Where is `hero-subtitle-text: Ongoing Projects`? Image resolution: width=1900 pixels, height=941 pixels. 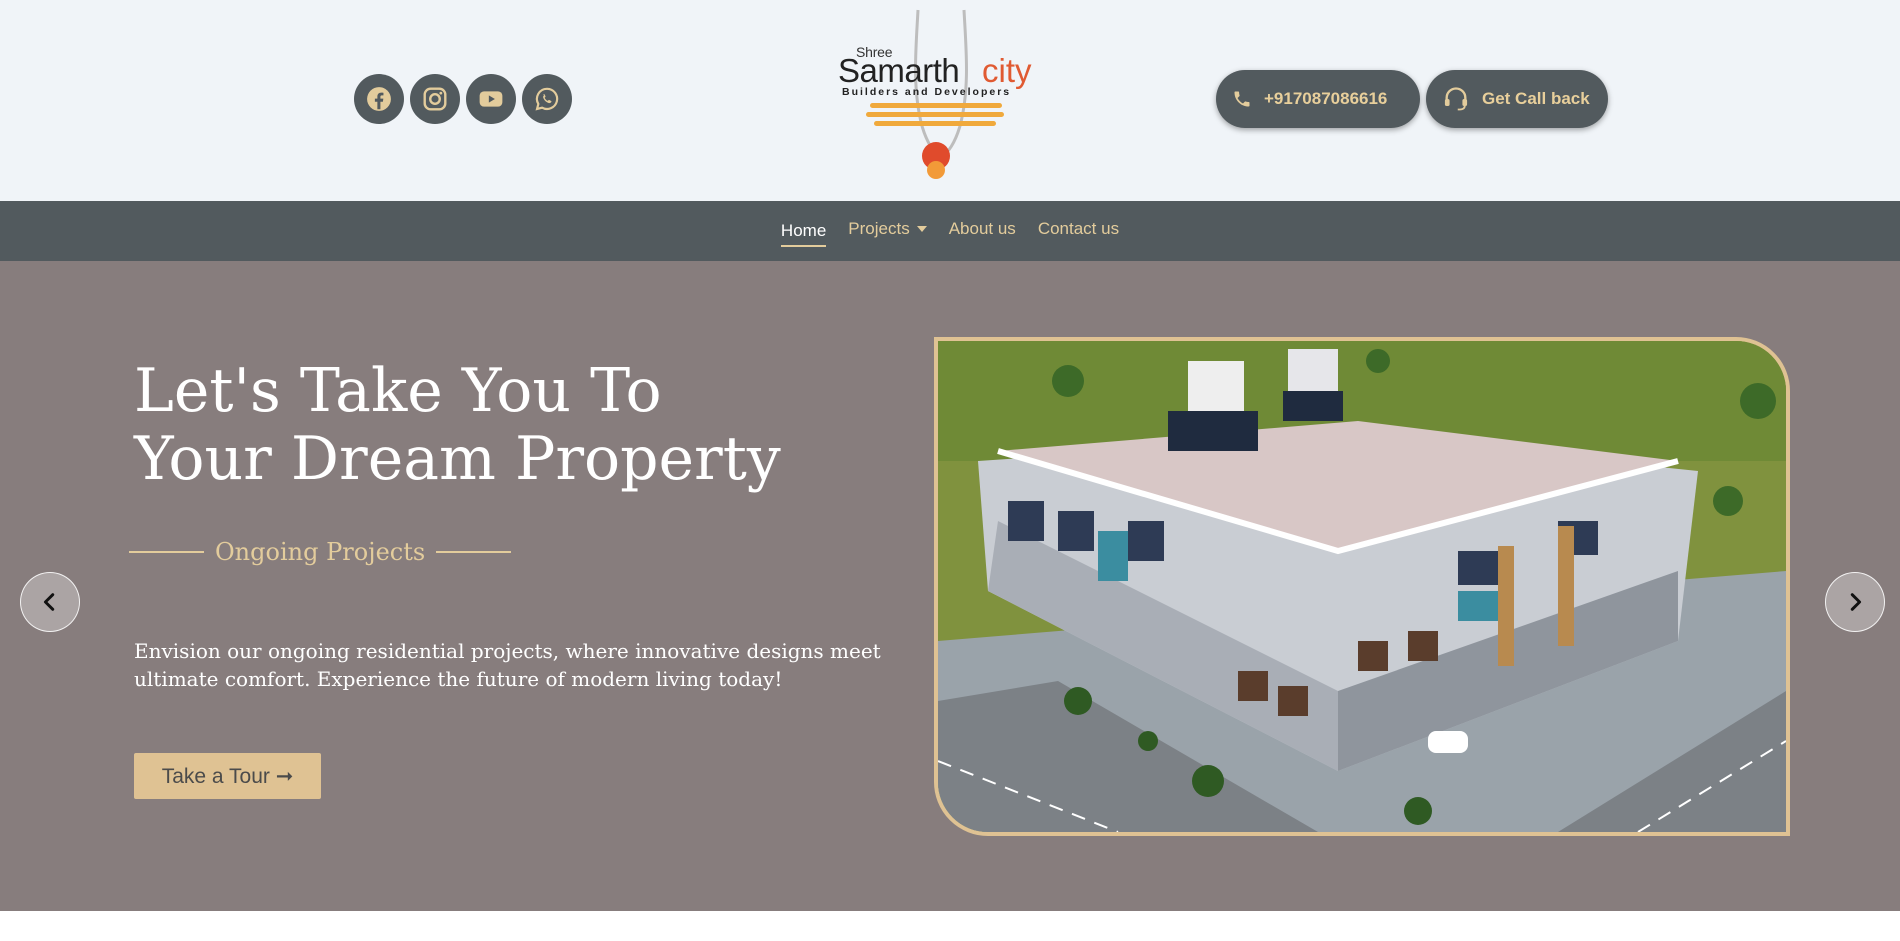
hero-subtitle-text: Ongoing Projects is located at coordinates (320, 552).